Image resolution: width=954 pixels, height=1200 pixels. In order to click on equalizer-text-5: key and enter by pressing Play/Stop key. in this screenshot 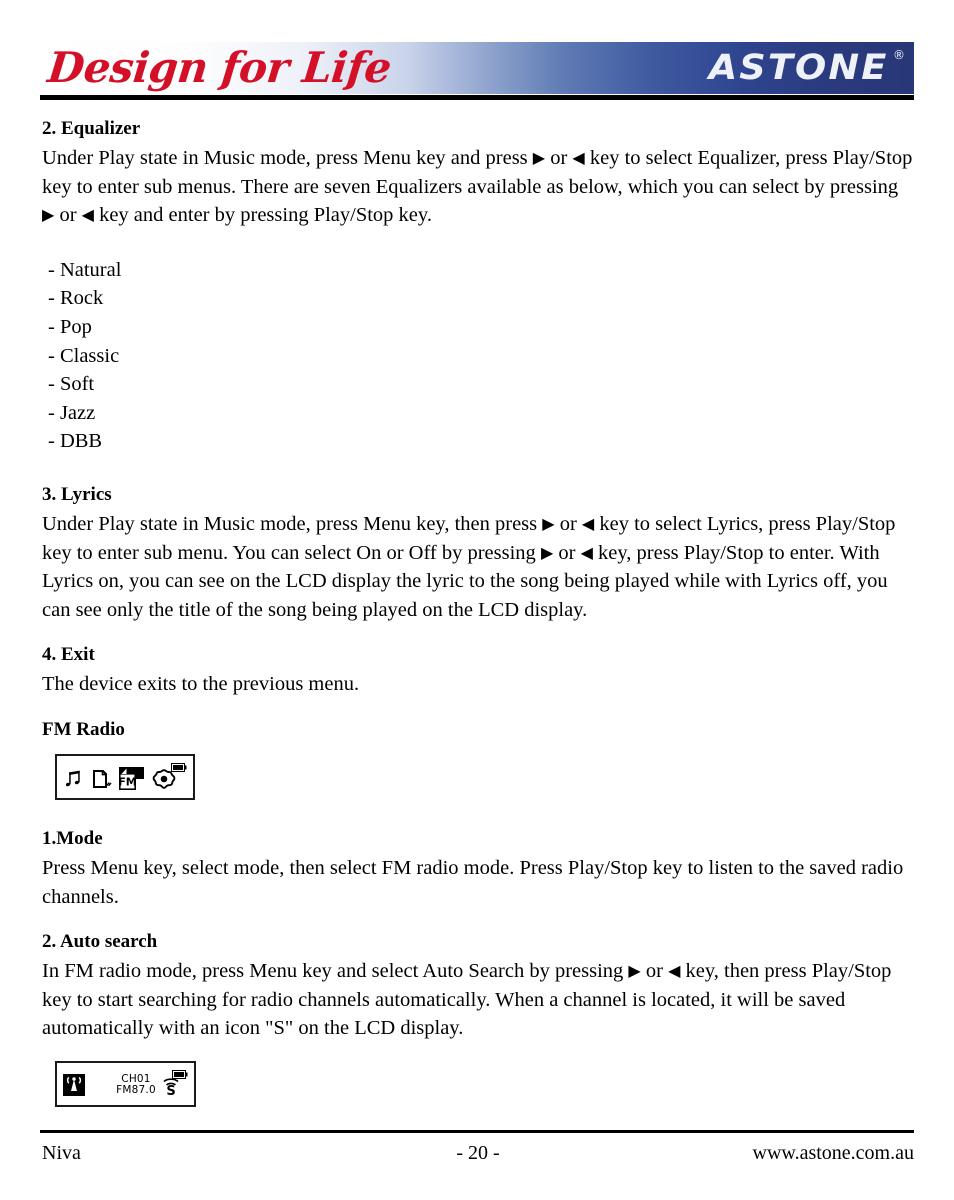, I will do `click(262, 215)`.